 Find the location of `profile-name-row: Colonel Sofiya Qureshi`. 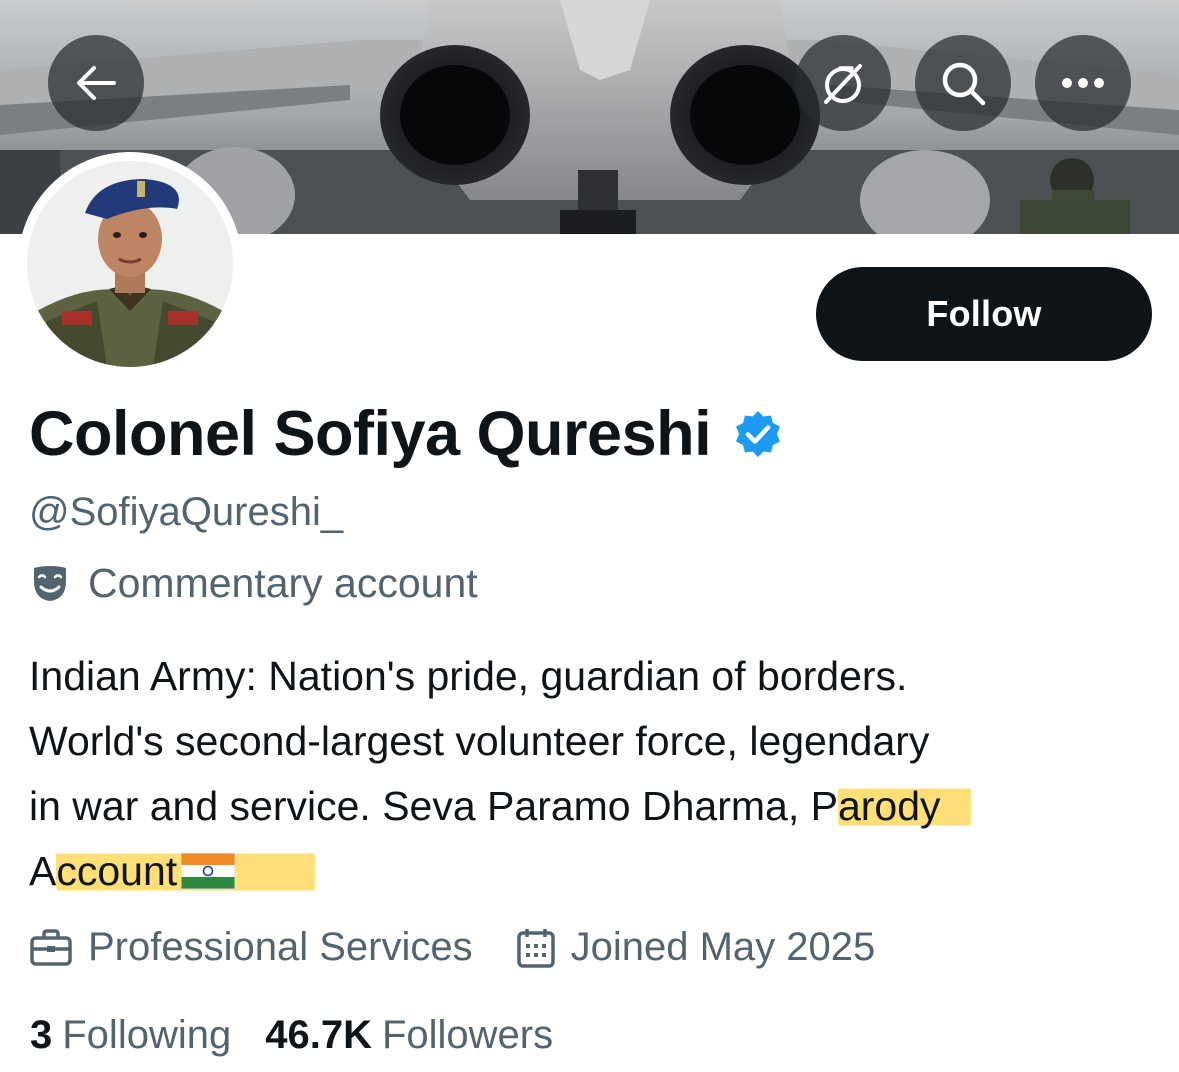

profile-name-row: Colonel Sofiya Qureshi is located at coordinates (406, 434).